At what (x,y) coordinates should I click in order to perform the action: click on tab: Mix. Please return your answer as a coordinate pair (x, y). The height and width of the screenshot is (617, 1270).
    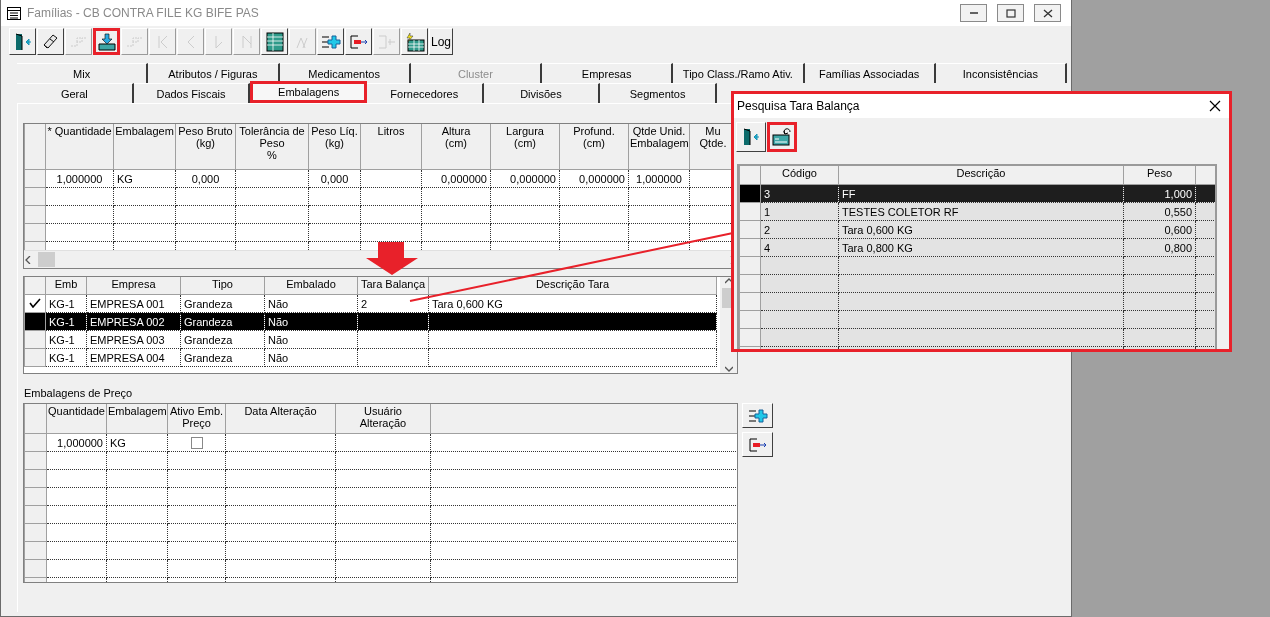
    Looking at the image, I should click on (83, 73).